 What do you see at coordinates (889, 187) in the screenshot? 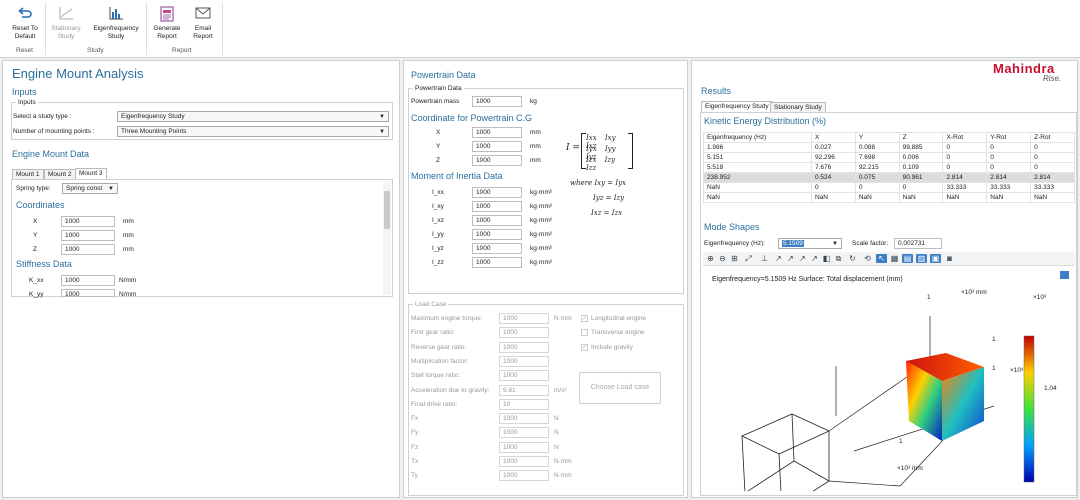
I see `table-row: NaN 0 0 0 33.333 33.333 33.333` at bounding box center [889, 187].